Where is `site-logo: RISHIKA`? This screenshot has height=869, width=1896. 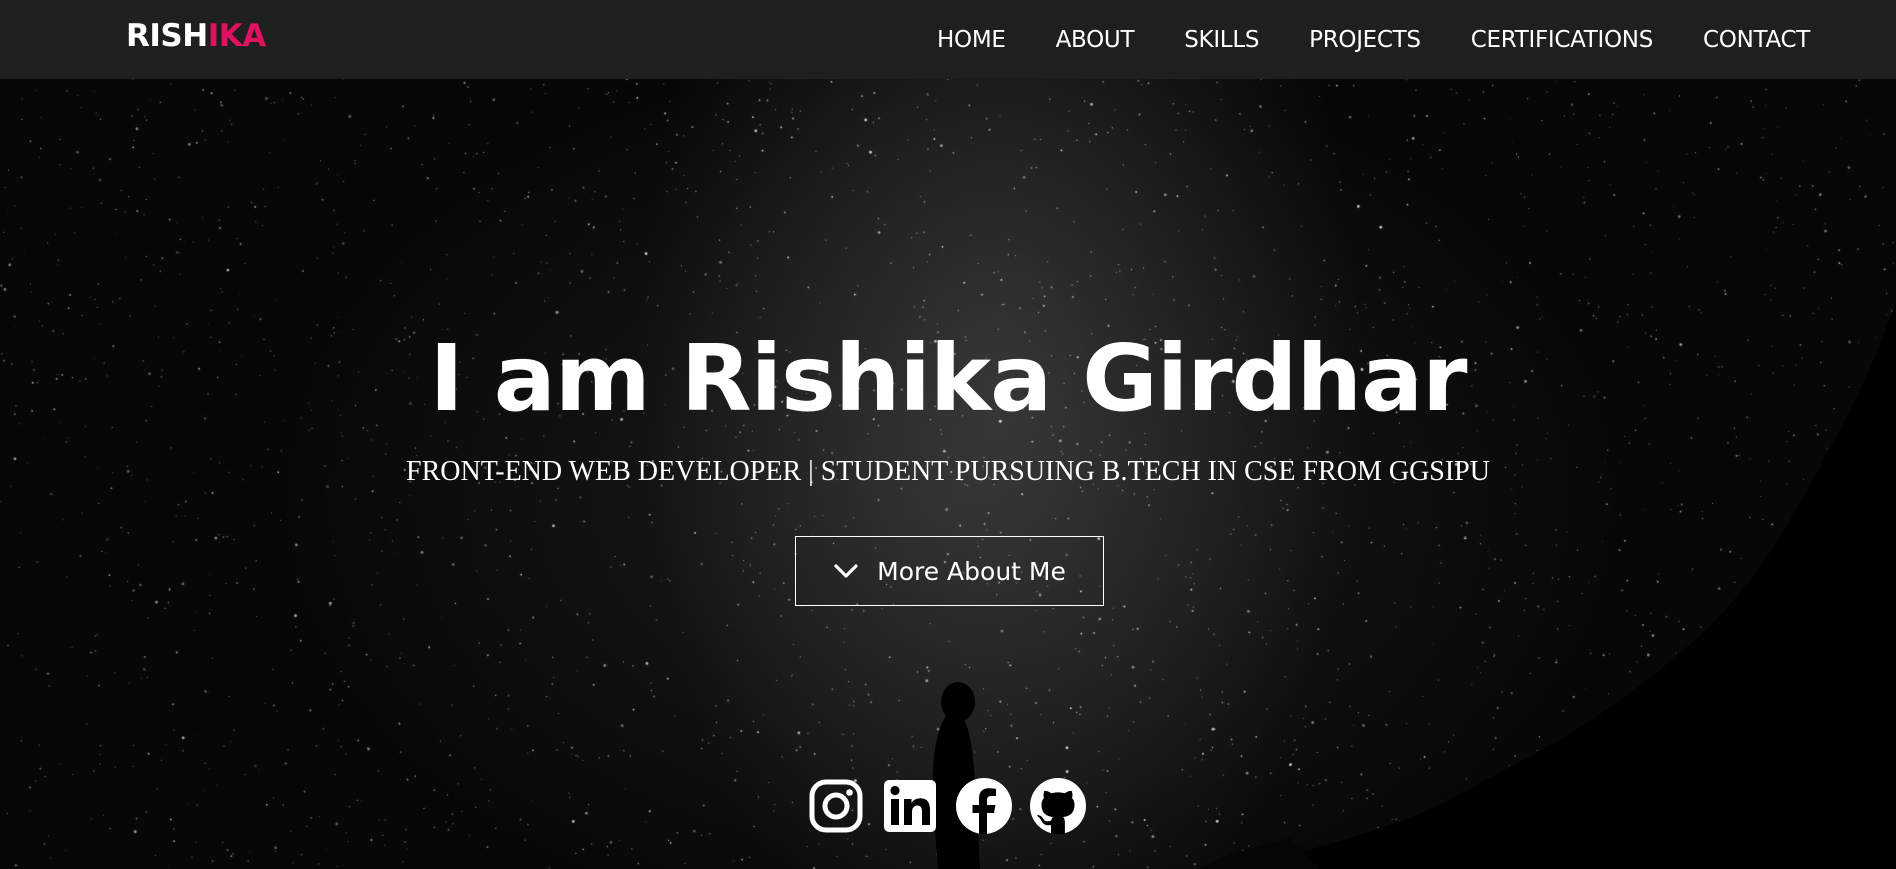
site-logo: RISHIKA is located at coordinates (196, 36).